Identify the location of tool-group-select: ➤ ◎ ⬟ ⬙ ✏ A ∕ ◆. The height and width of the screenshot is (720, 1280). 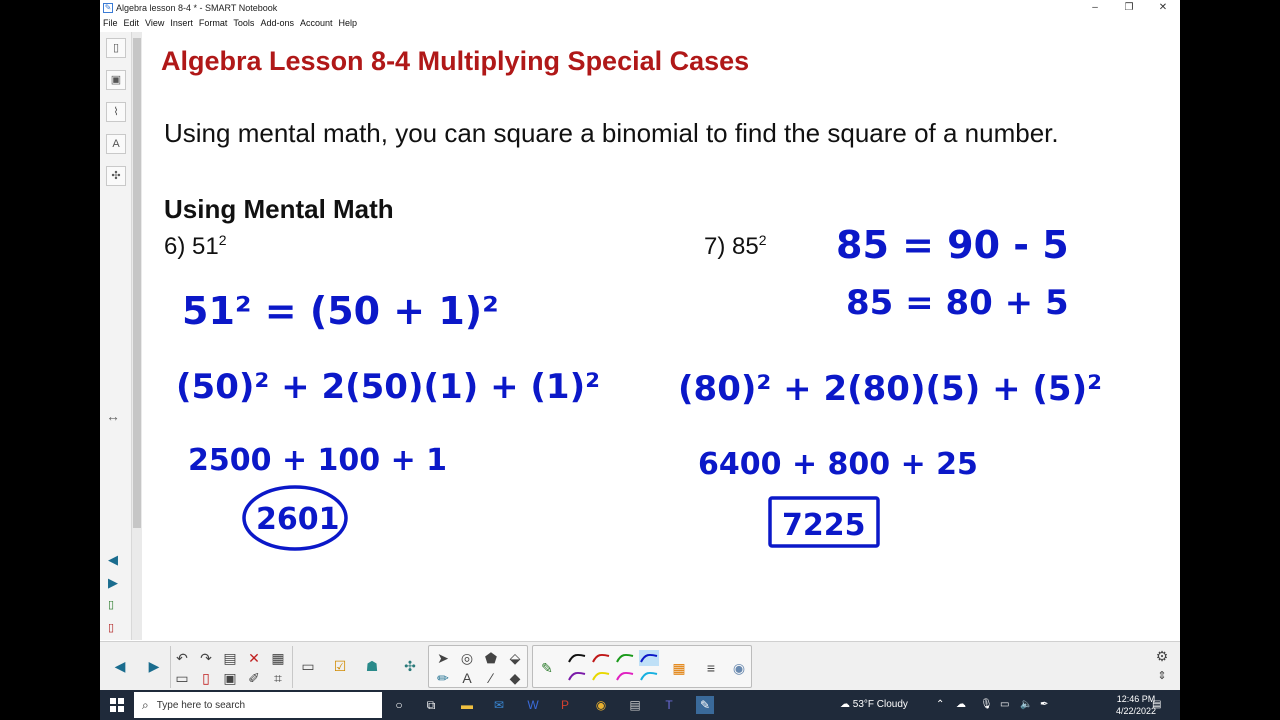
(478, 666).